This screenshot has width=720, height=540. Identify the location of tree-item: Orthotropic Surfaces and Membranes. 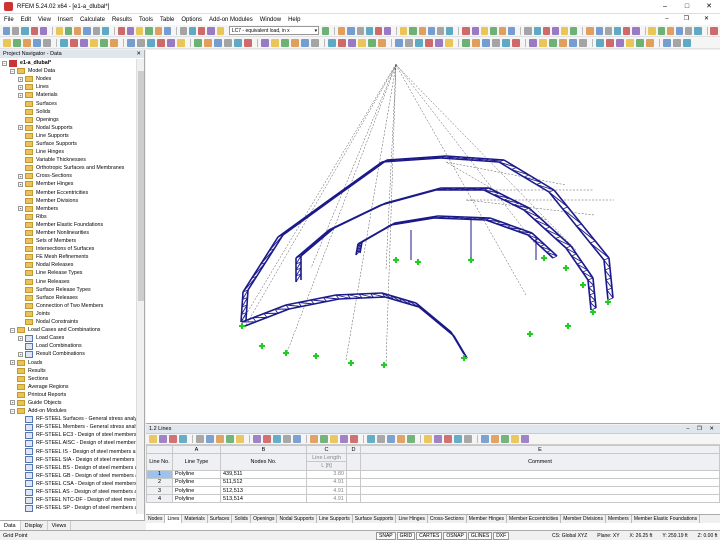
(68, 168).